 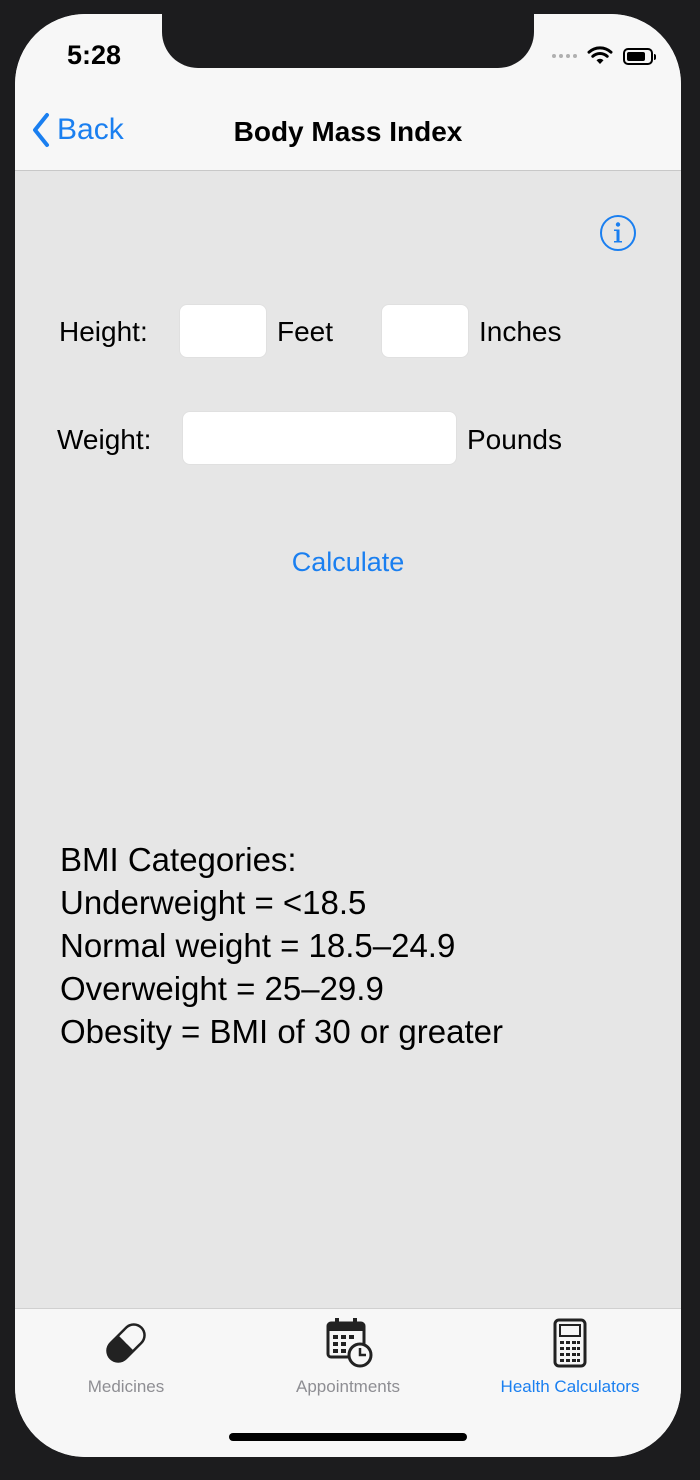 What do you see at coordinates (103, 331) in the screenshot?
I see `height-label: Height:` at bounding box center [103, 331].